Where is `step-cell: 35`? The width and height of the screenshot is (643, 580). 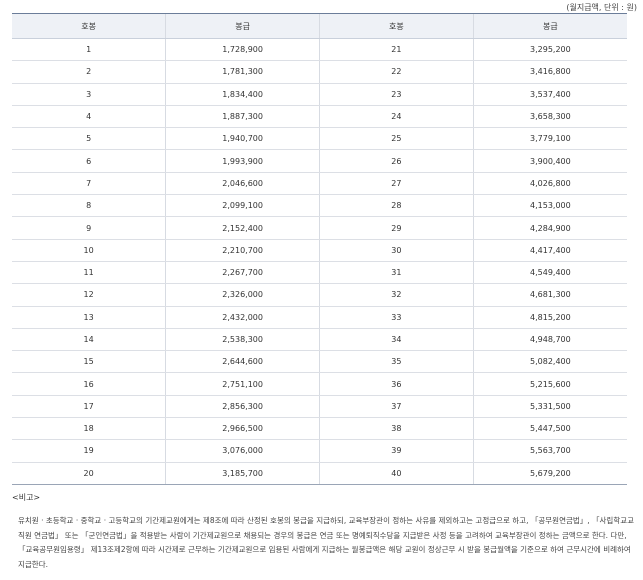
step-cell: 35 is located at coordinates (396, 362).